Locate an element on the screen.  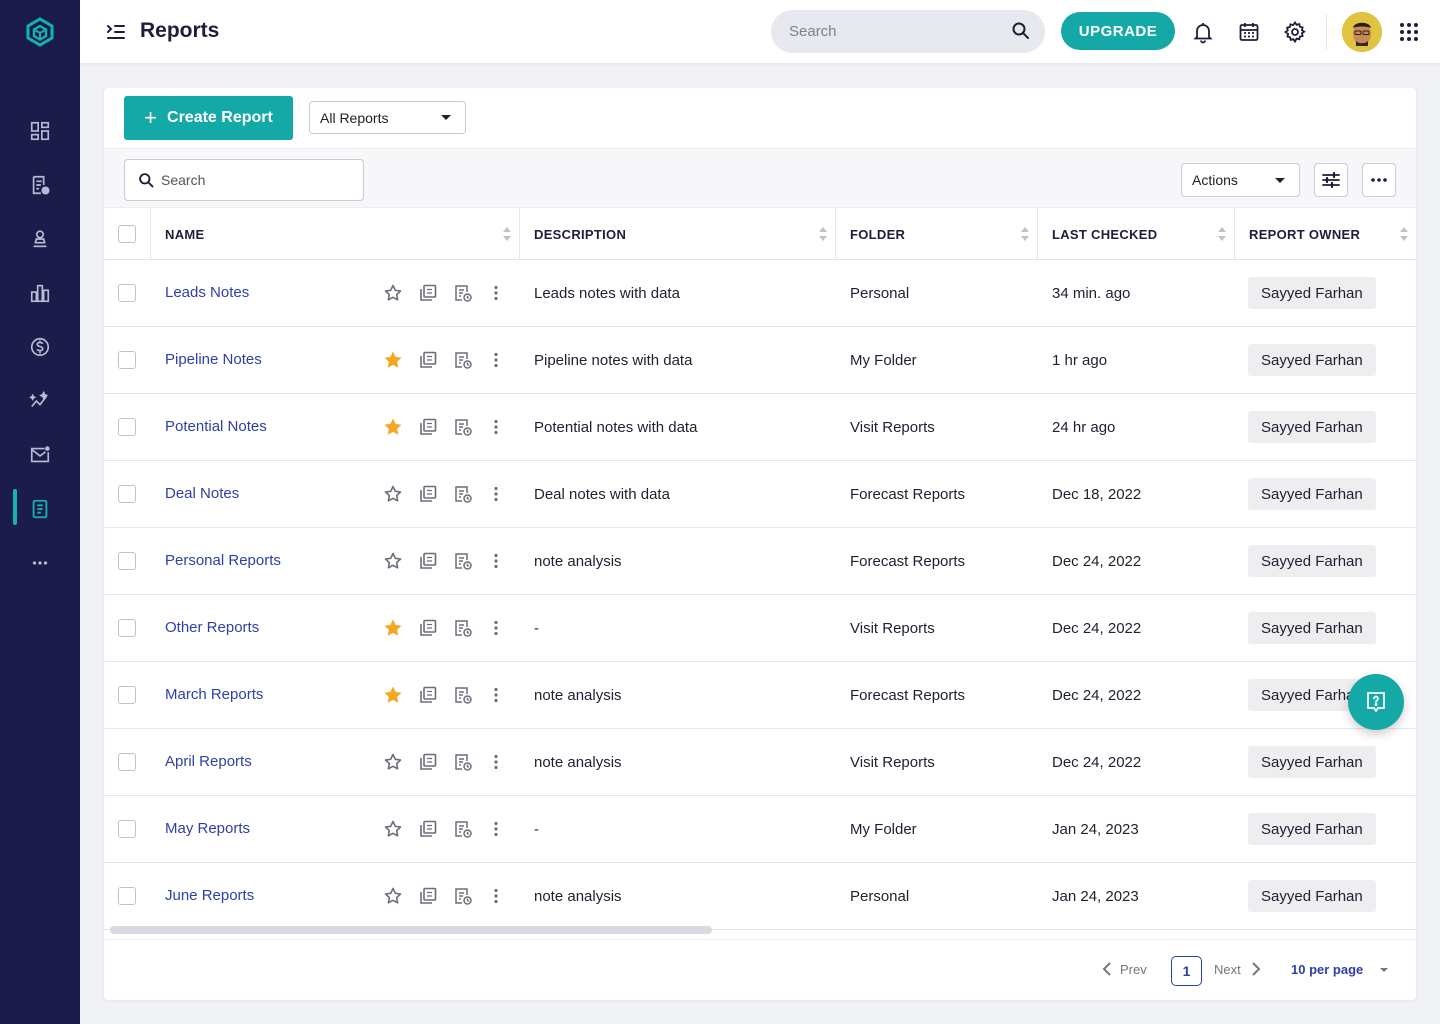
calendar-icon is located at coordinates (1249, 32).